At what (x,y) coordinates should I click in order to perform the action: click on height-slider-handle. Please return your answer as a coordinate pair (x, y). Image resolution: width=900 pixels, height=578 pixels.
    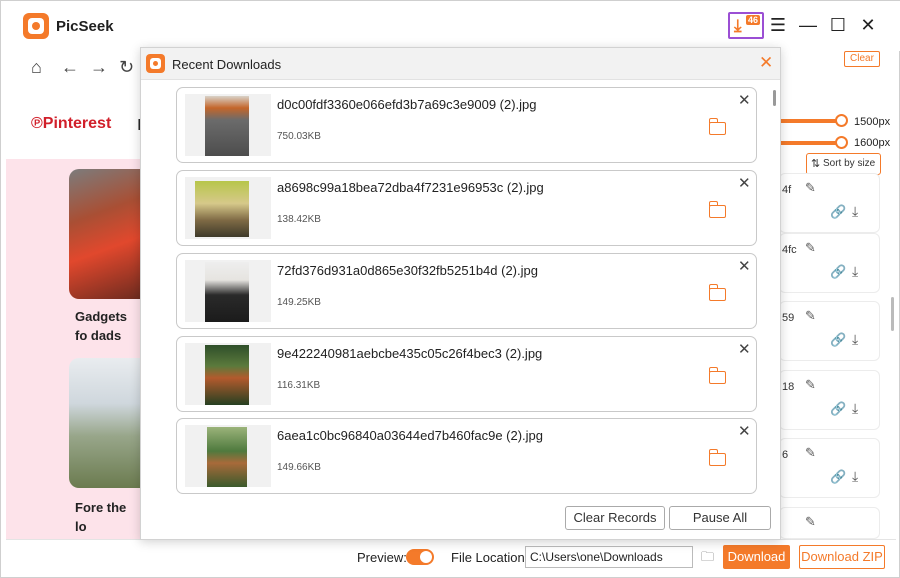
    Looking at the image, I should click on (841, 142).